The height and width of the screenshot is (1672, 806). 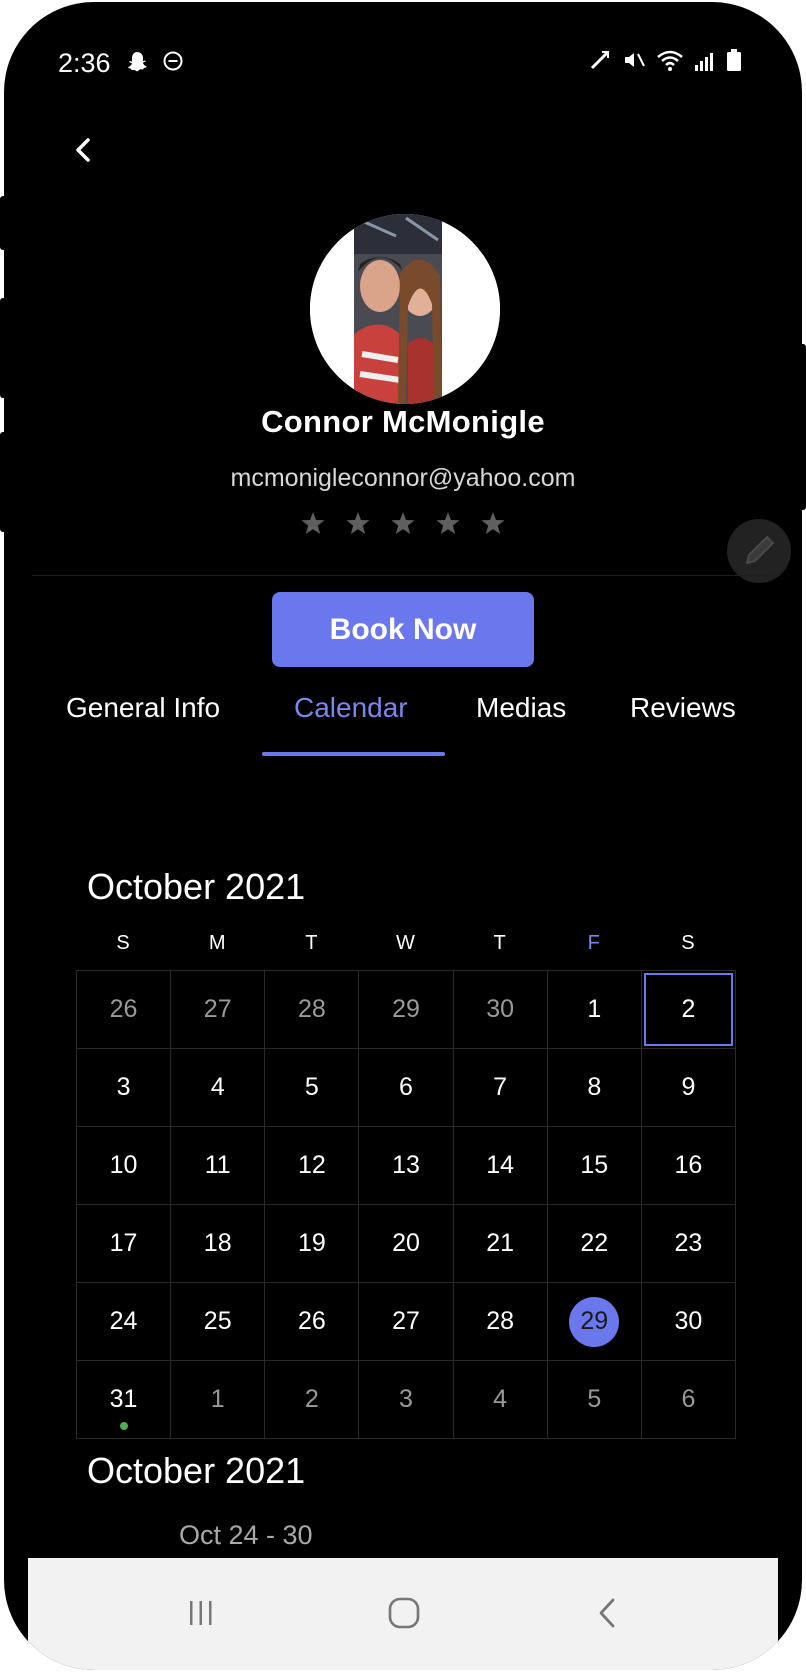 What do you see at coordinates (734, 62) in the screenshot?
I see `battery-icon` at bounding box center [734, 62].